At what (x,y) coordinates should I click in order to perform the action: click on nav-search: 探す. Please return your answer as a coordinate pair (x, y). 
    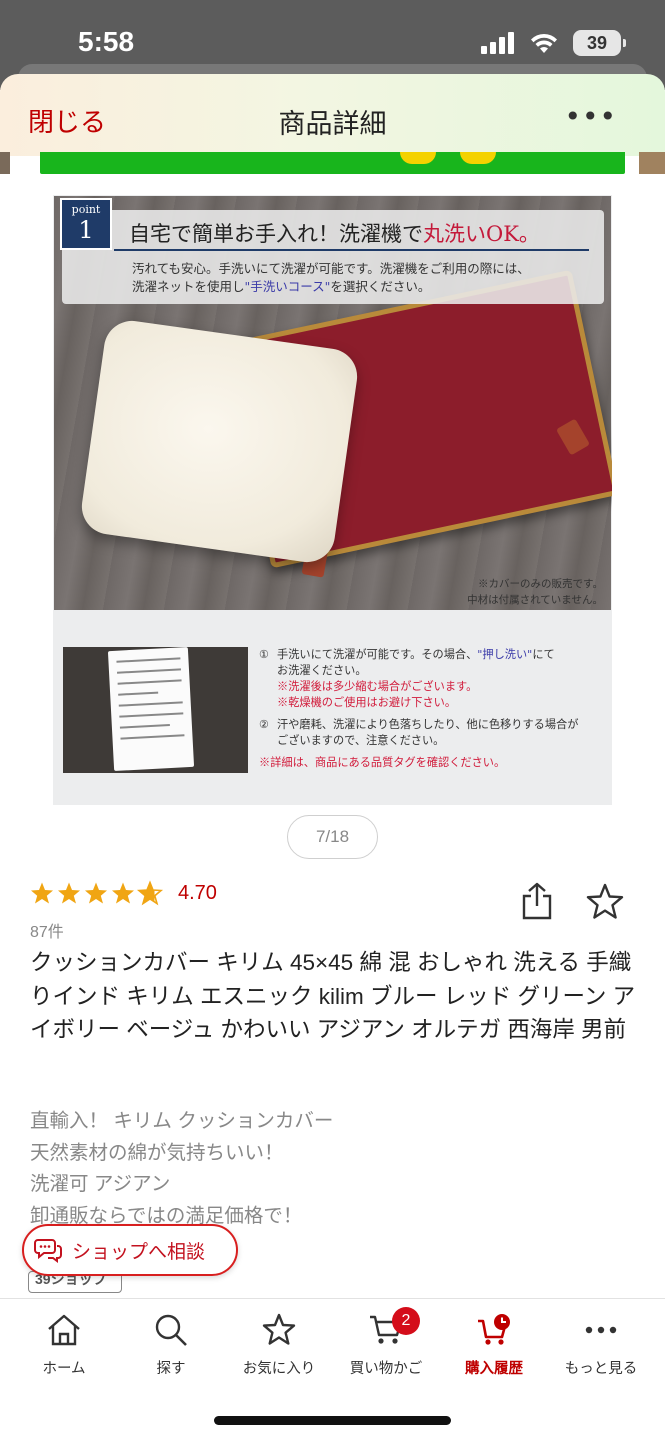
    Looking at the image, I should click on (171, 1345).